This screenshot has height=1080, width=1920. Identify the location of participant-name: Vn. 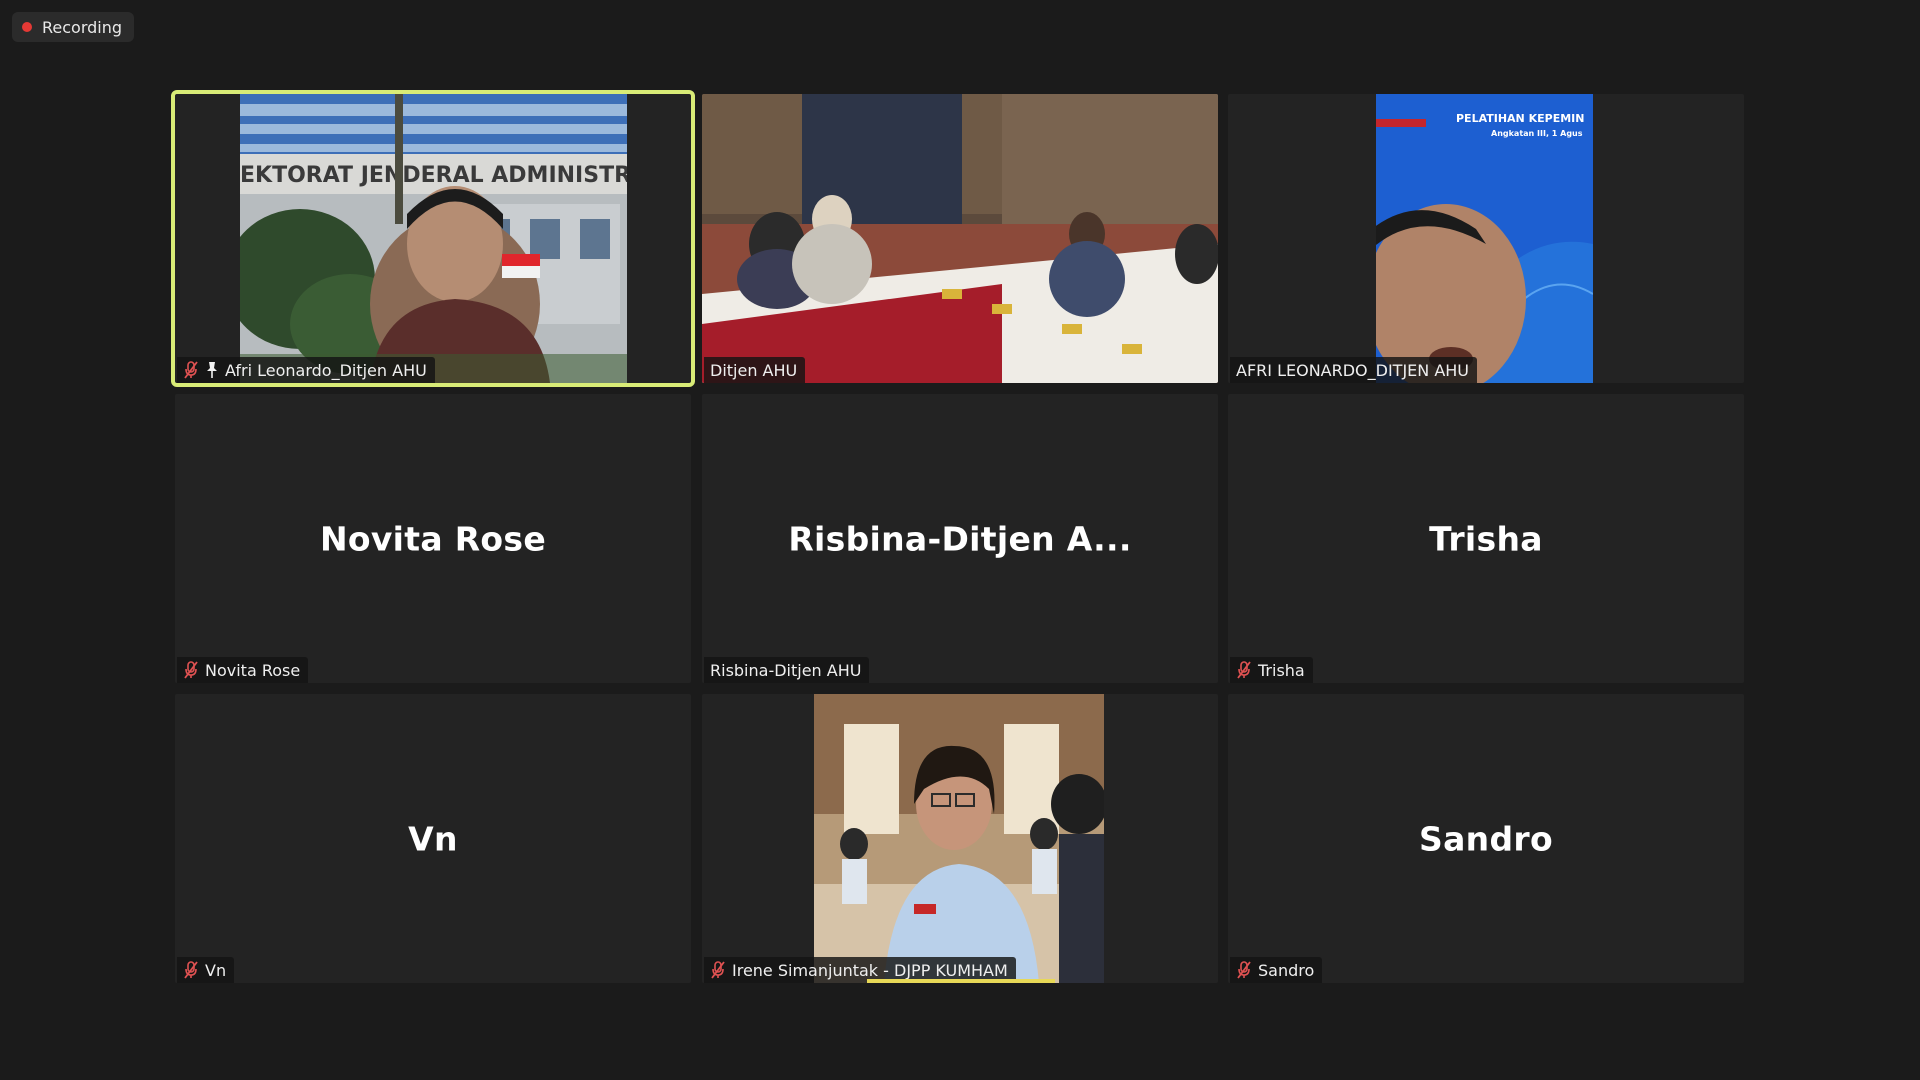
(216, 970).